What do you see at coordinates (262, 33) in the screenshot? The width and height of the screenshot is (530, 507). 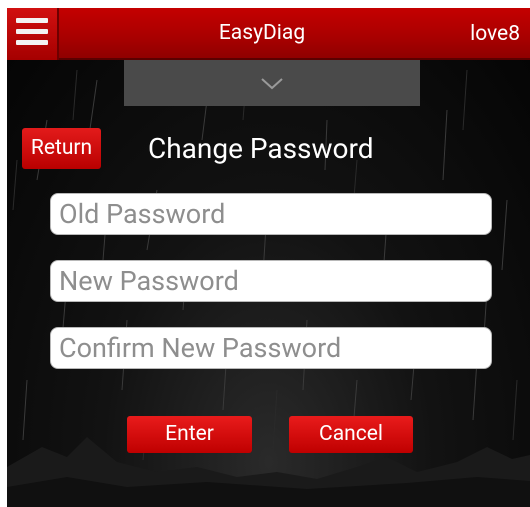 I see `app-title: EasyDiag` at bounding box center [262, 33].